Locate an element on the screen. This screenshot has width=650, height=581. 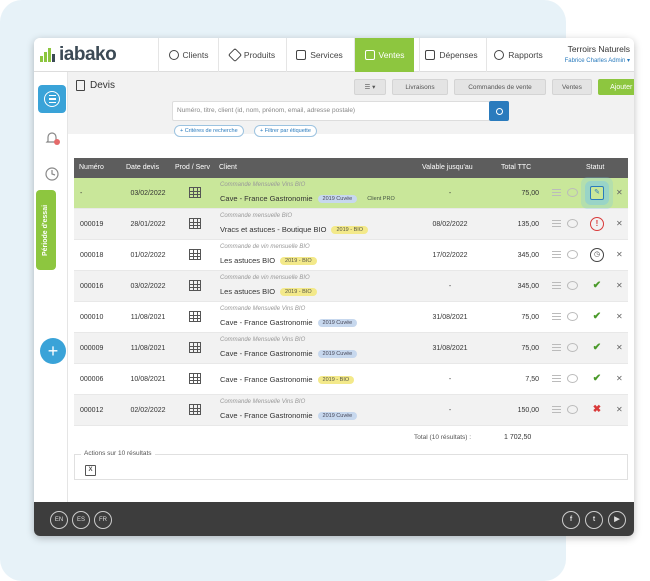
history-button is located at coordinates (52, 174).